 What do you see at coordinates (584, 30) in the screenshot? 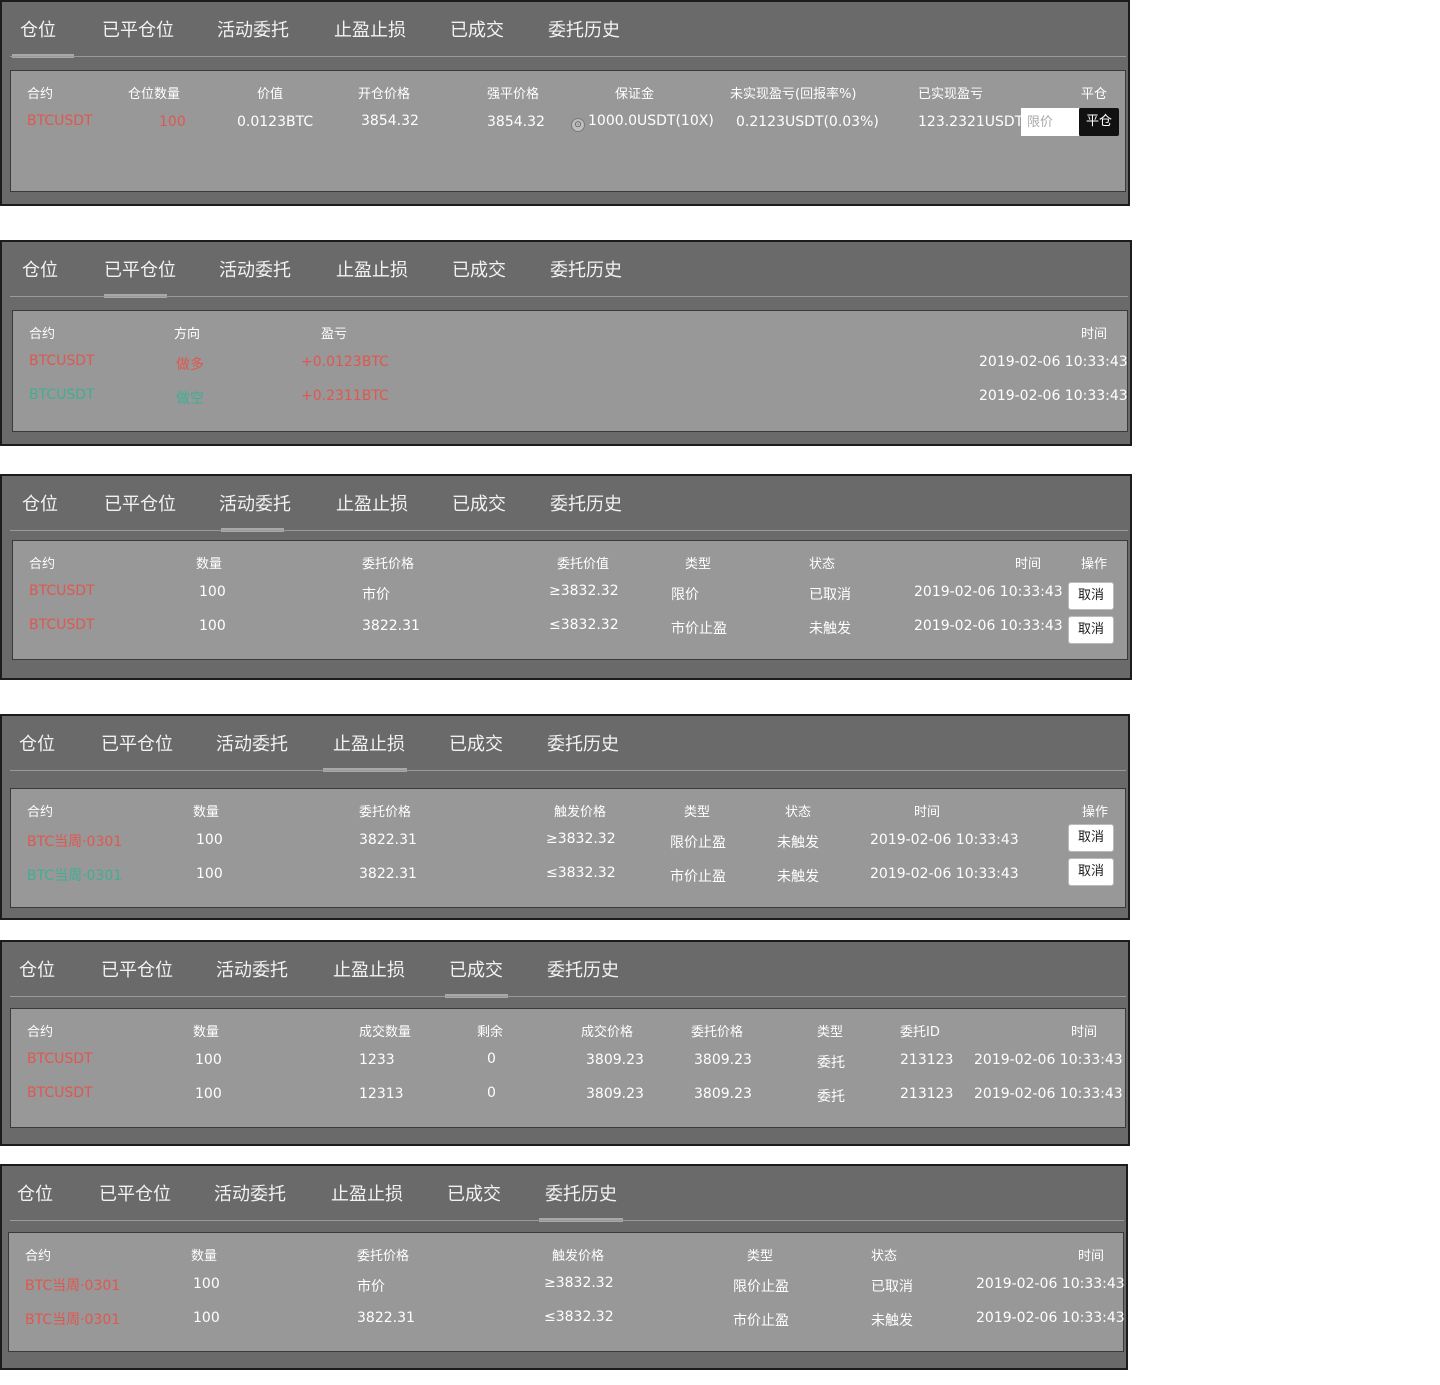
I see `tab-label: 委托历史` at bounding box center [584, 30].